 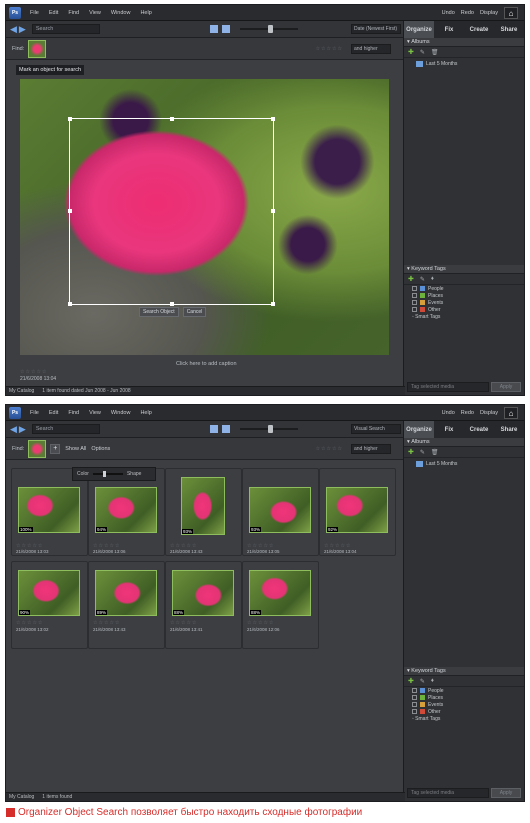 I want to click on result-photo-cell: 90% ☆☆☆☆☆ 21/6/2008 13:02, so click(x=49, y=605).